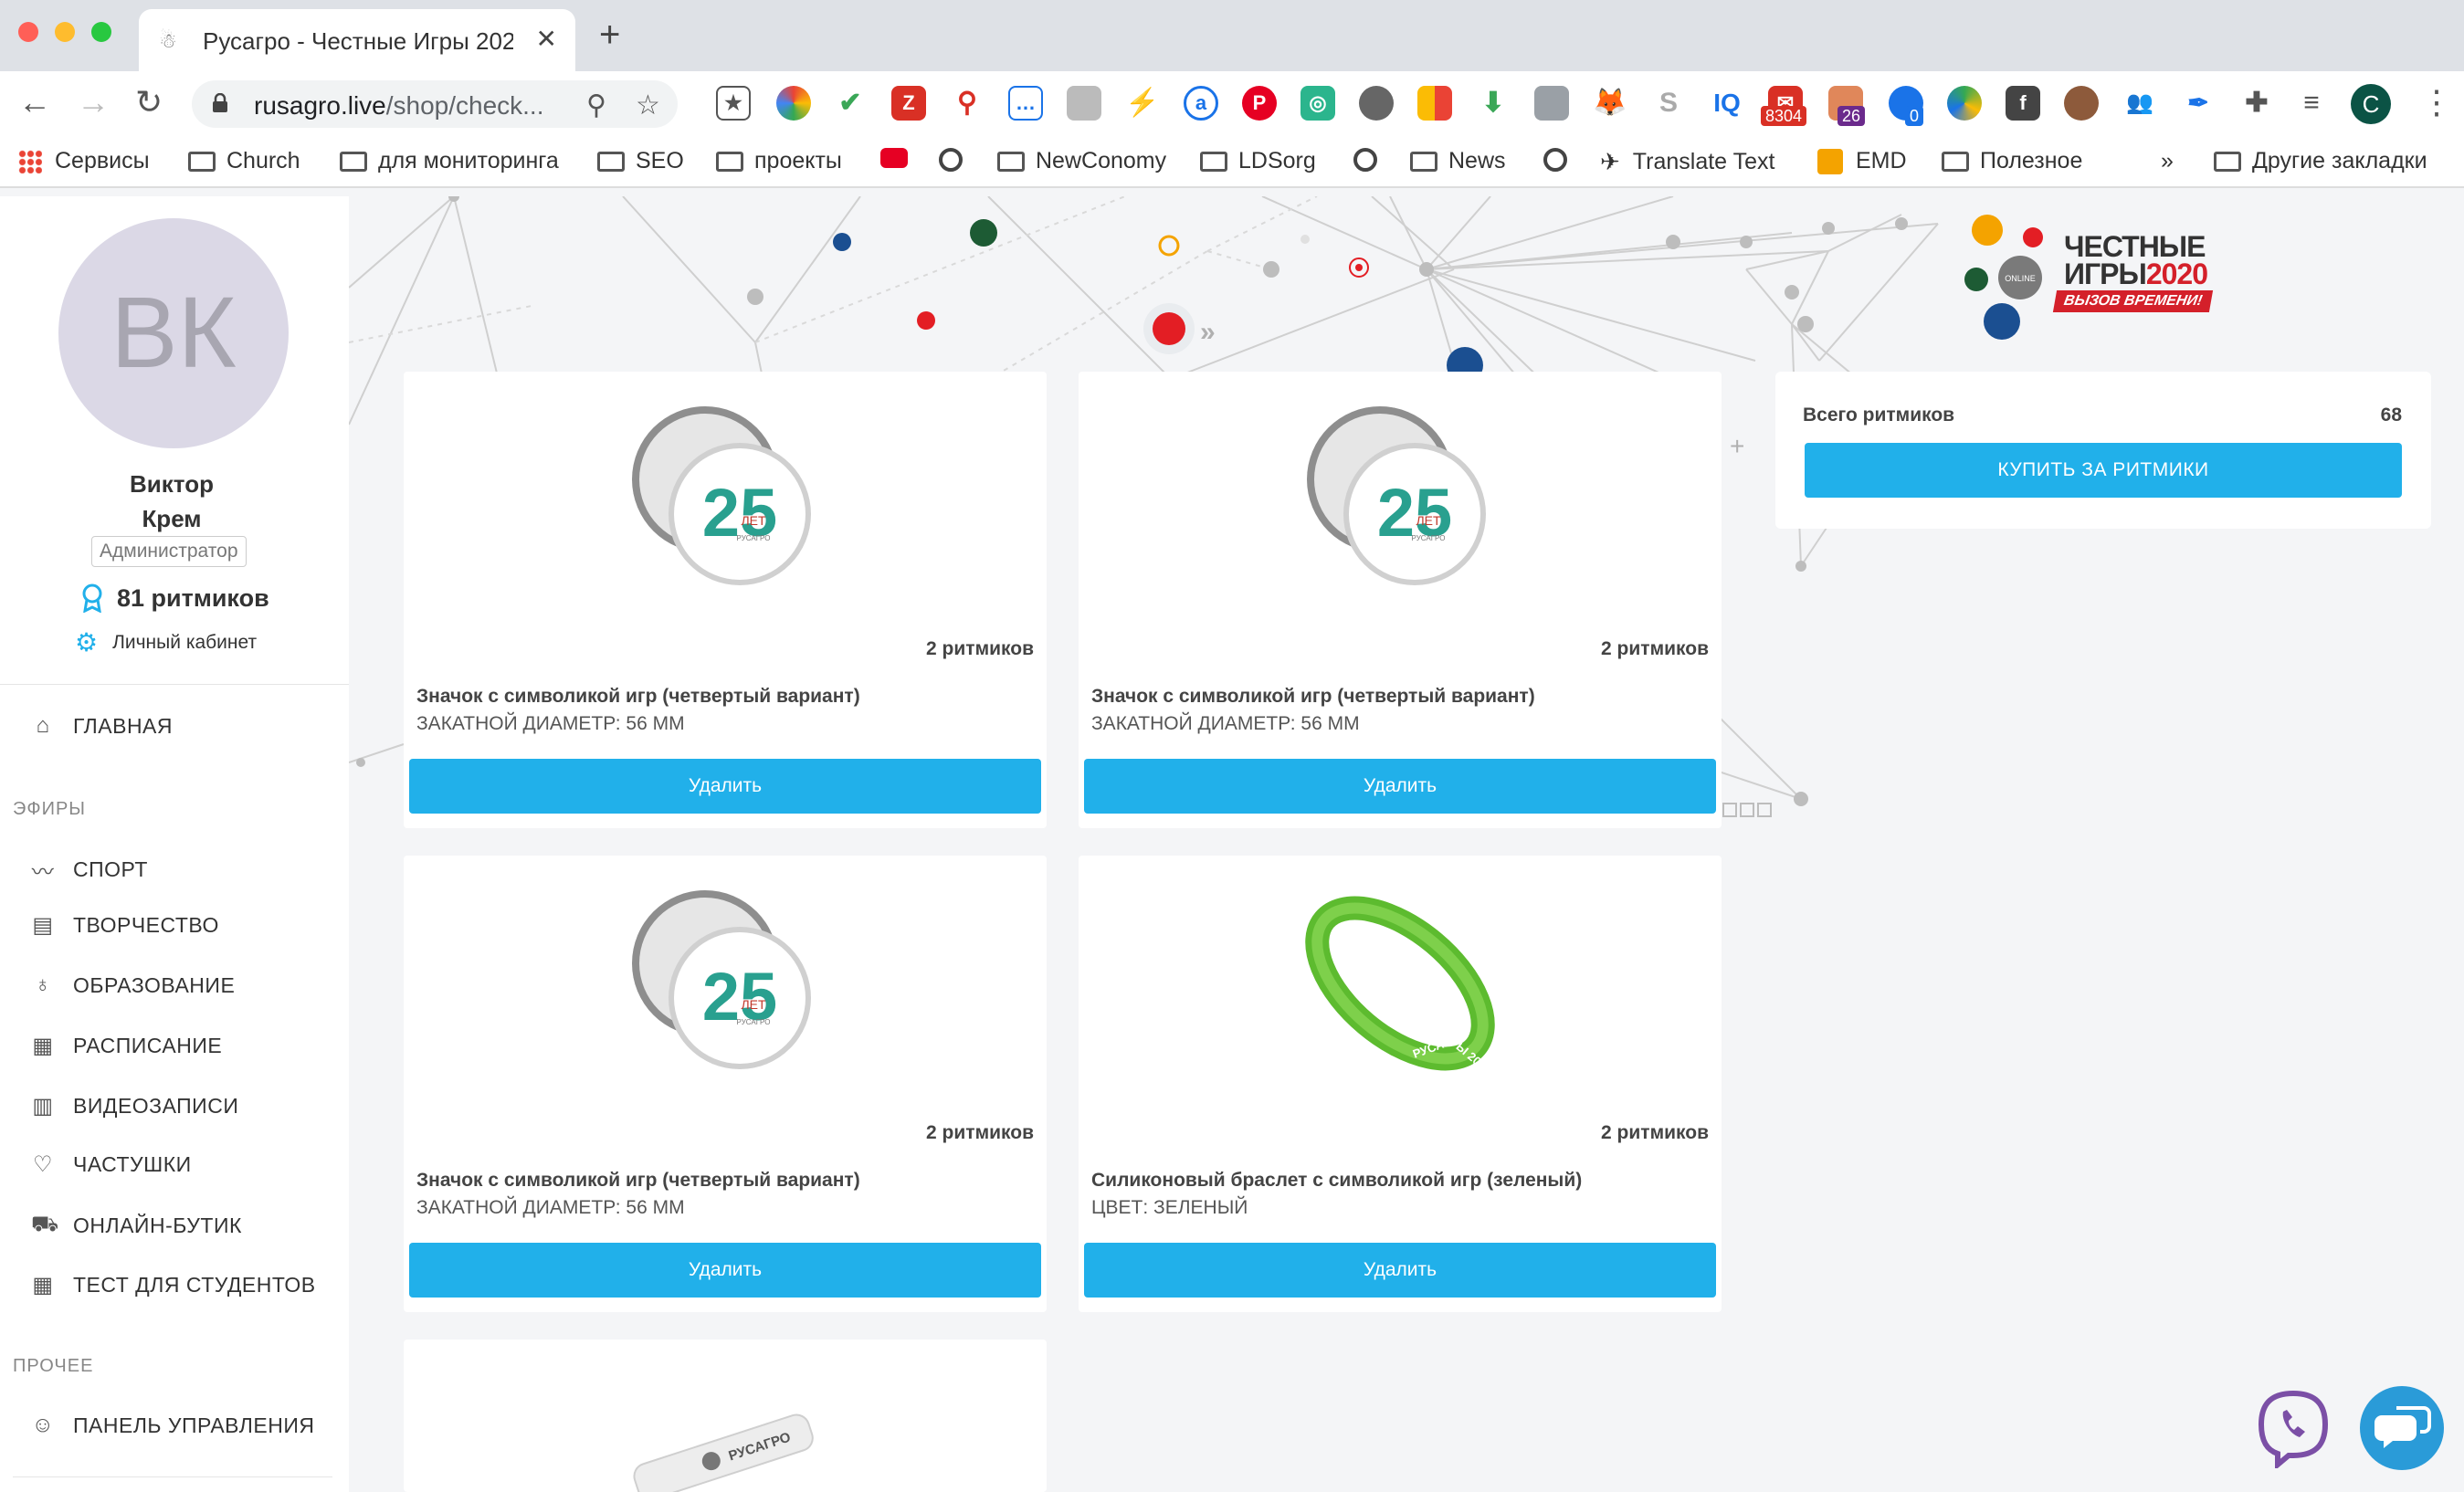 The height and width of the screenshot is (1492, 2464). I want to click on film-icon: ▥, so click(43, 1106).